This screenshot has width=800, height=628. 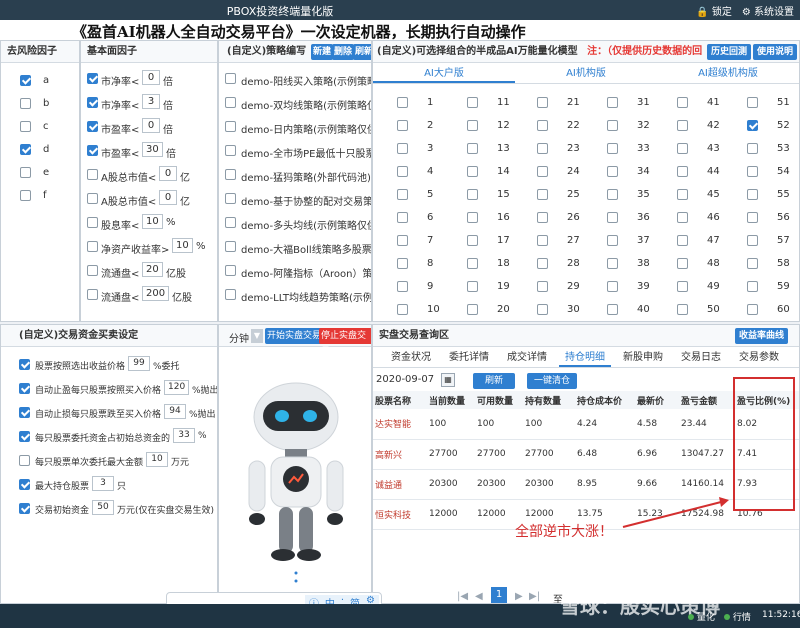 I want to click on model-option: 27, so click(x=567, y=242).